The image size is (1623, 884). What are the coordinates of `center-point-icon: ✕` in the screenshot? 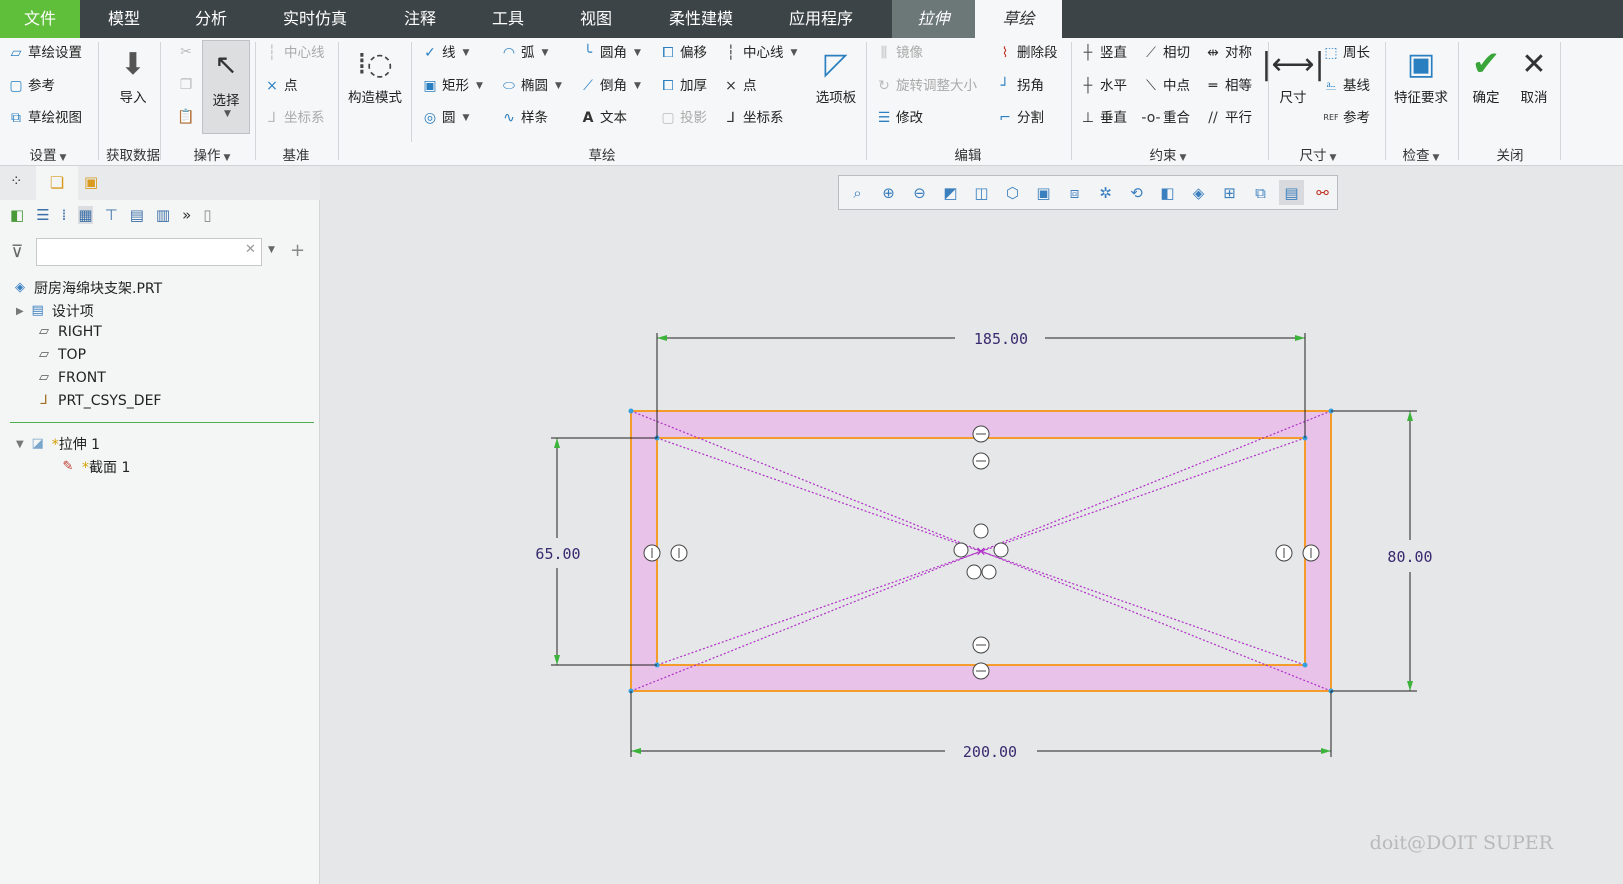 It's located at (981, 552).